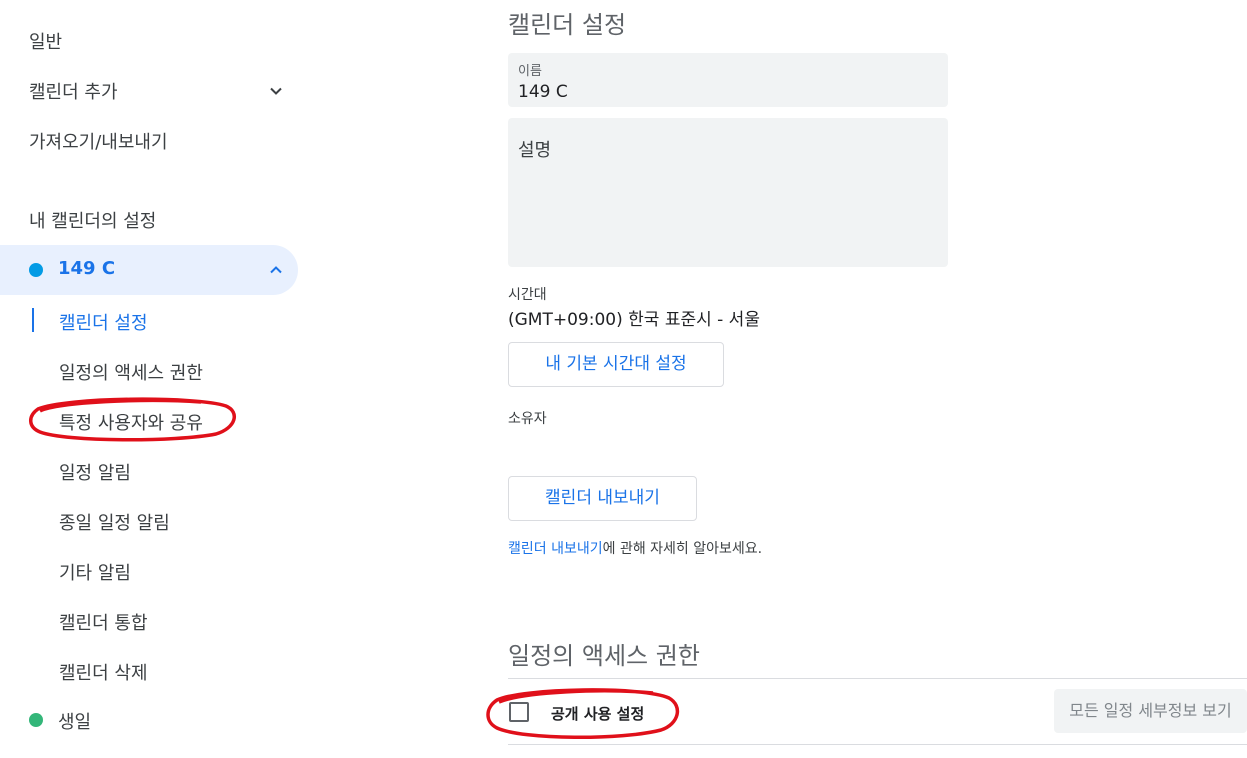  I want to click on sidebar-item-general: 일반, so click(45, 41).